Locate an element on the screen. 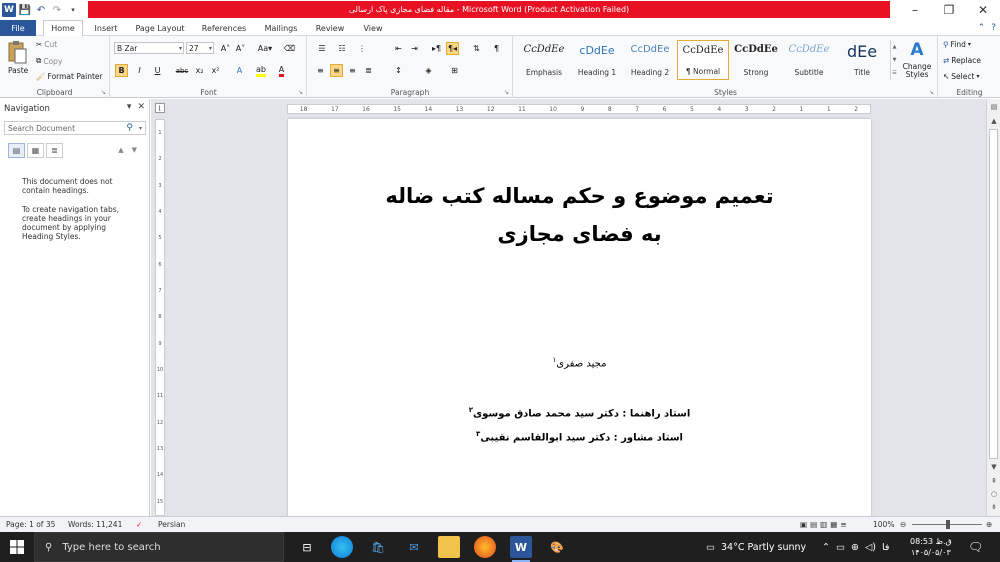 This screenshot has height=562, width=1000. clipboard-launcher-icon: ↘ is located at coordinates (103, 92).